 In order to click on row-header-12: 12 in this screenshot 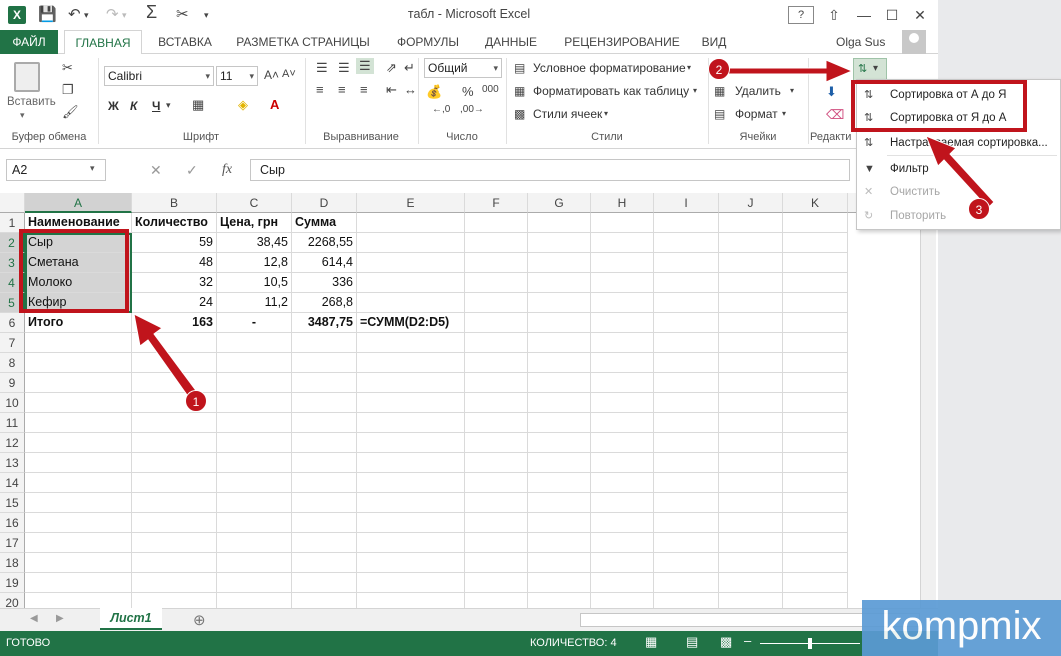, I will do `click(12, 443)`.